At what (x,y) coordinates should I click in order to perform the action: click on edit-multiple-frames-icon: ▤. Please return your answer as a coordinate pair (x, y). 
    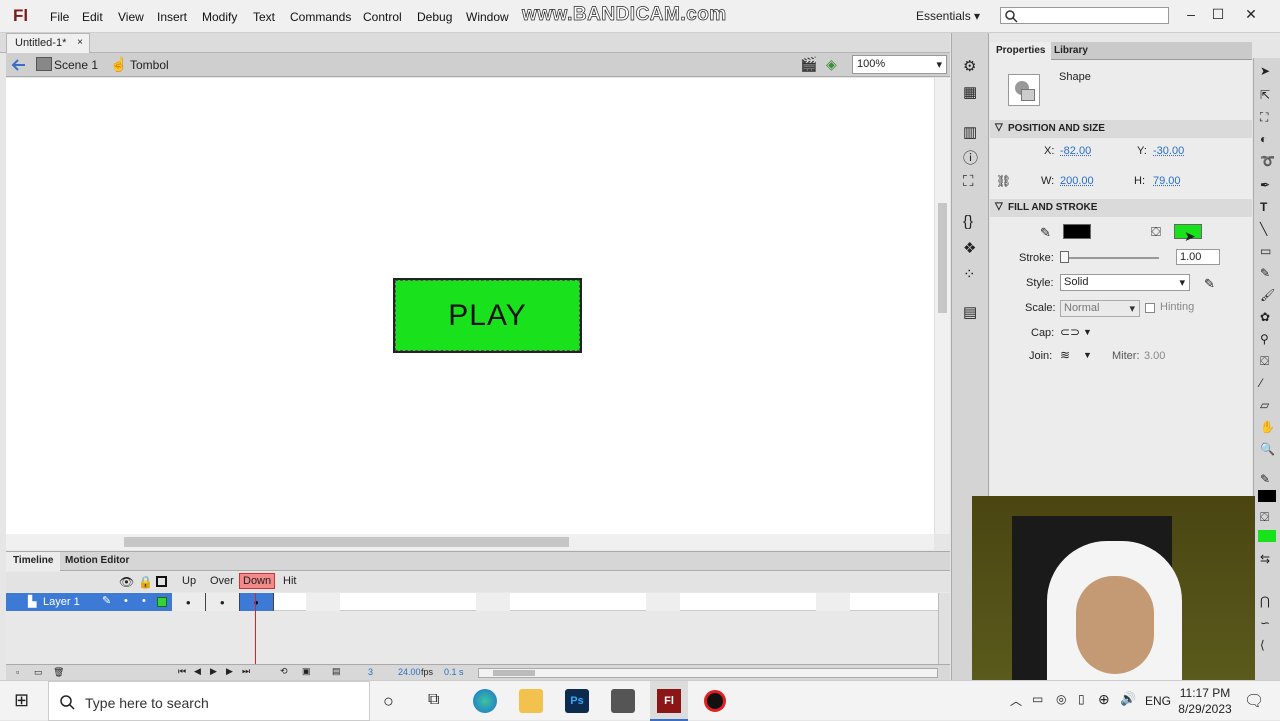
    Looking at the image, I should click on (336, 671).